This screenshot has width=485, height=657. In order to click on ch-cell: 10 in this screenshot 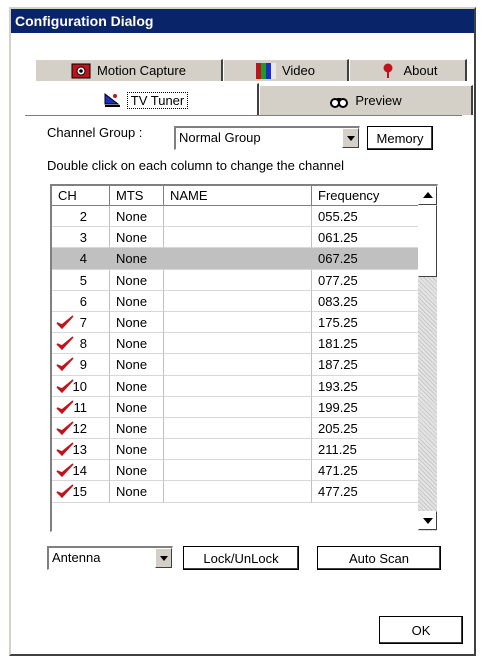, I will do `click(81, 386)`.